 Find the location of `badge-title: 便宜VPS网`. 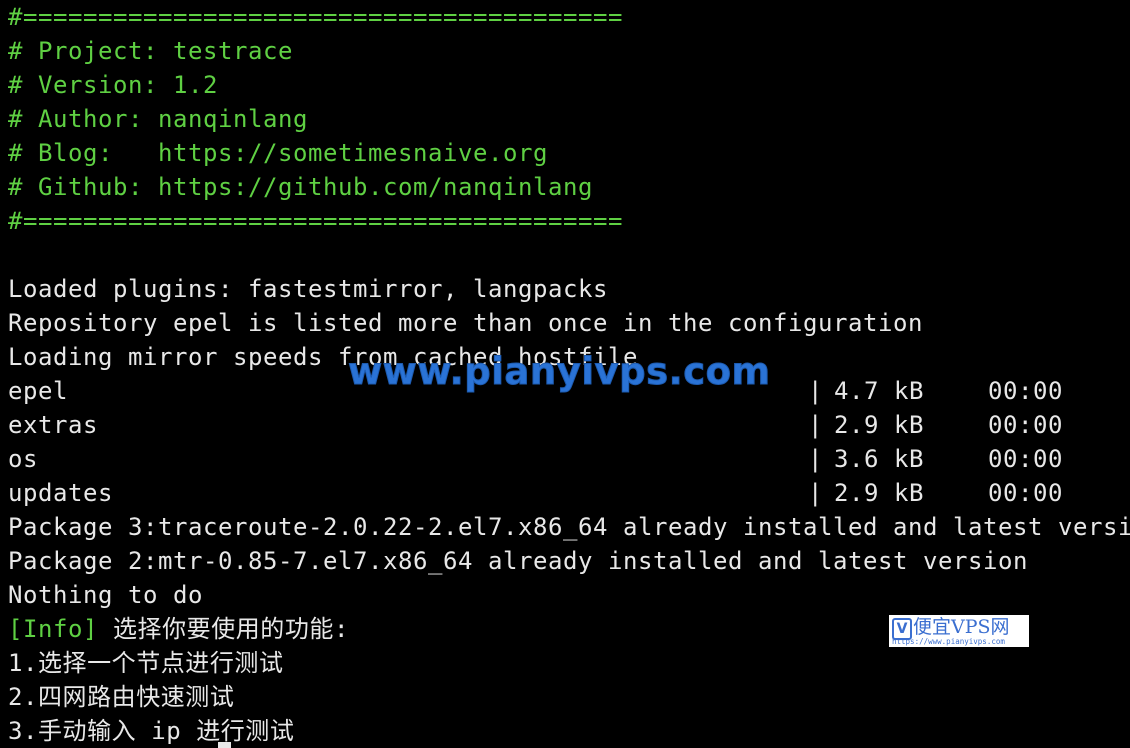

badge-title: 便宜VPS网 is located at coordinates (961, 627).